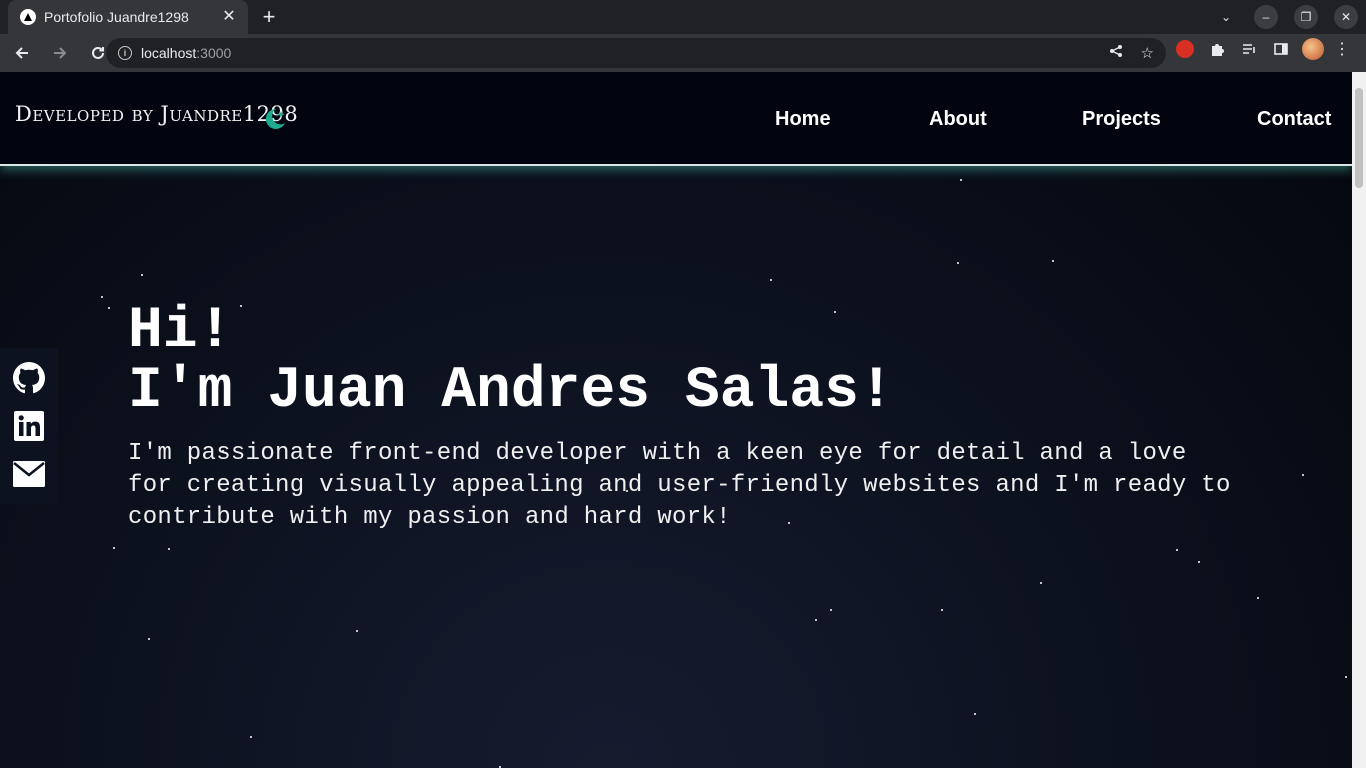  I want to click on back-button, so click(22, 53).